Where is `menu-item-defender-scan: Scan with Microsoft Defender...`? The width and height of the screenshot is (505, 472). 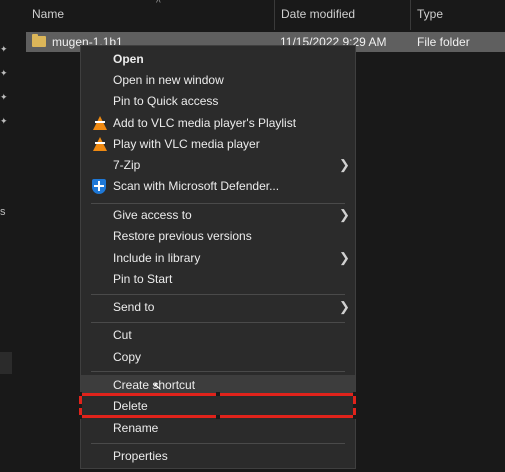 menu-item-defender-scan: Scan with Microsoft Defender... is located at coordinates (218, 186).